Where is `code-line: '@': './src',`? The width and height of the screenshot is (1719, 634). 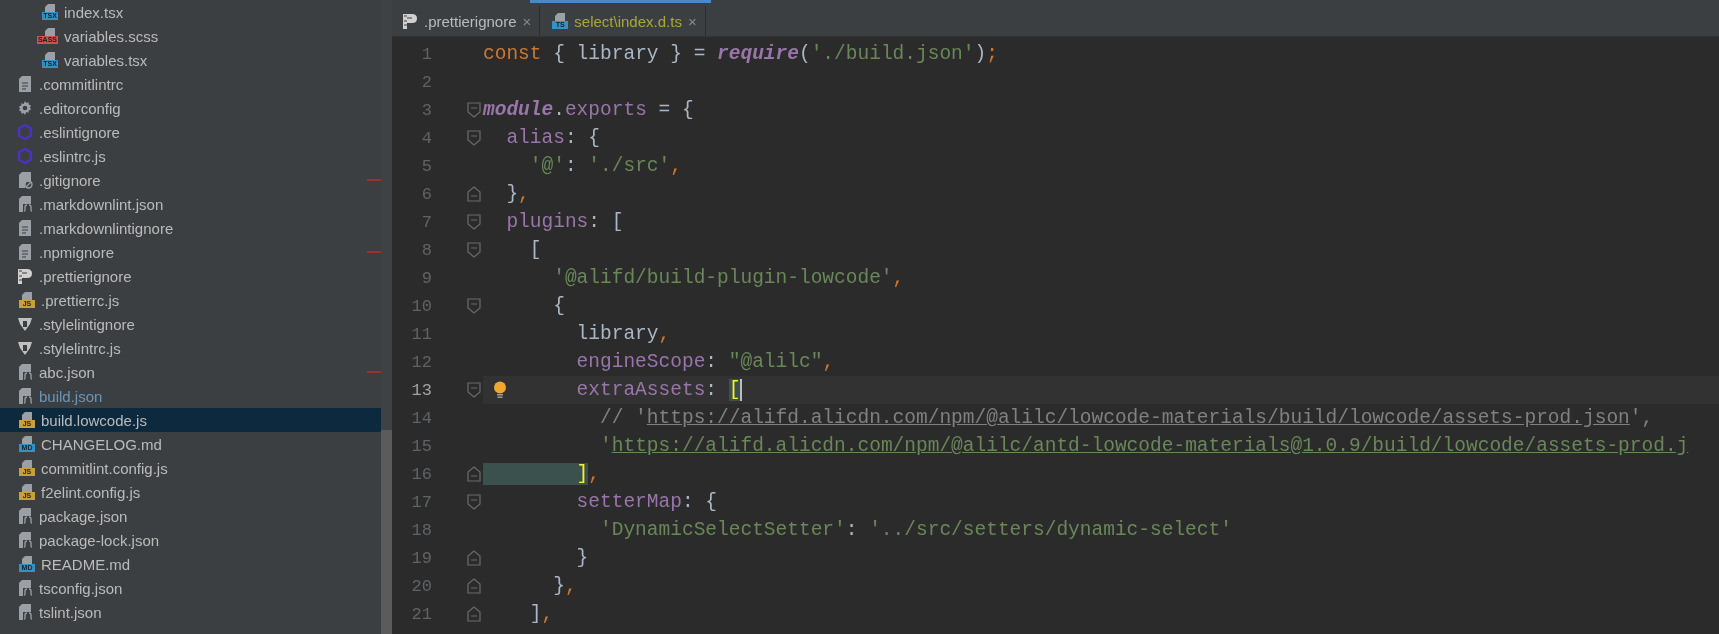
code-line: '@': './src', is located at coordinates (605, 166).